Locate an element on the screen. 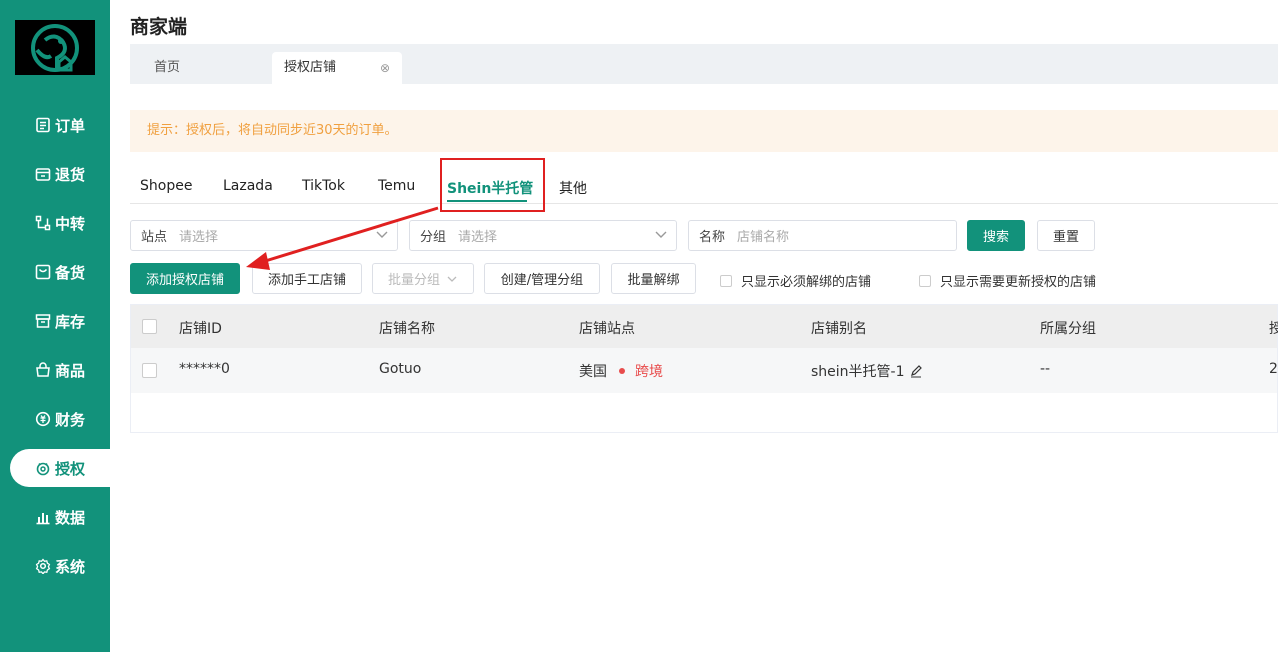 This screenshot has height=652, width=1278. sidebar-item-label: 备货 is located at coordinates (69, 272).